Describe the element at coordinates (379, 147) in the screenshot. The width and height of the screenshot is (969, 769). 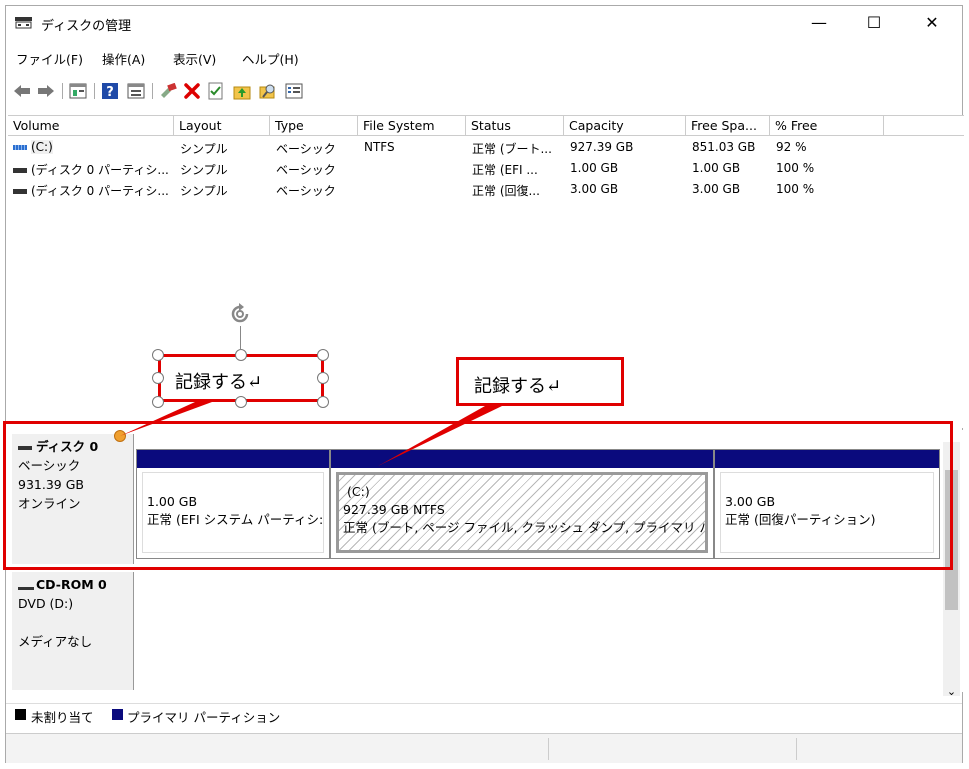
I see `cell-fs: NTFS` at that location.